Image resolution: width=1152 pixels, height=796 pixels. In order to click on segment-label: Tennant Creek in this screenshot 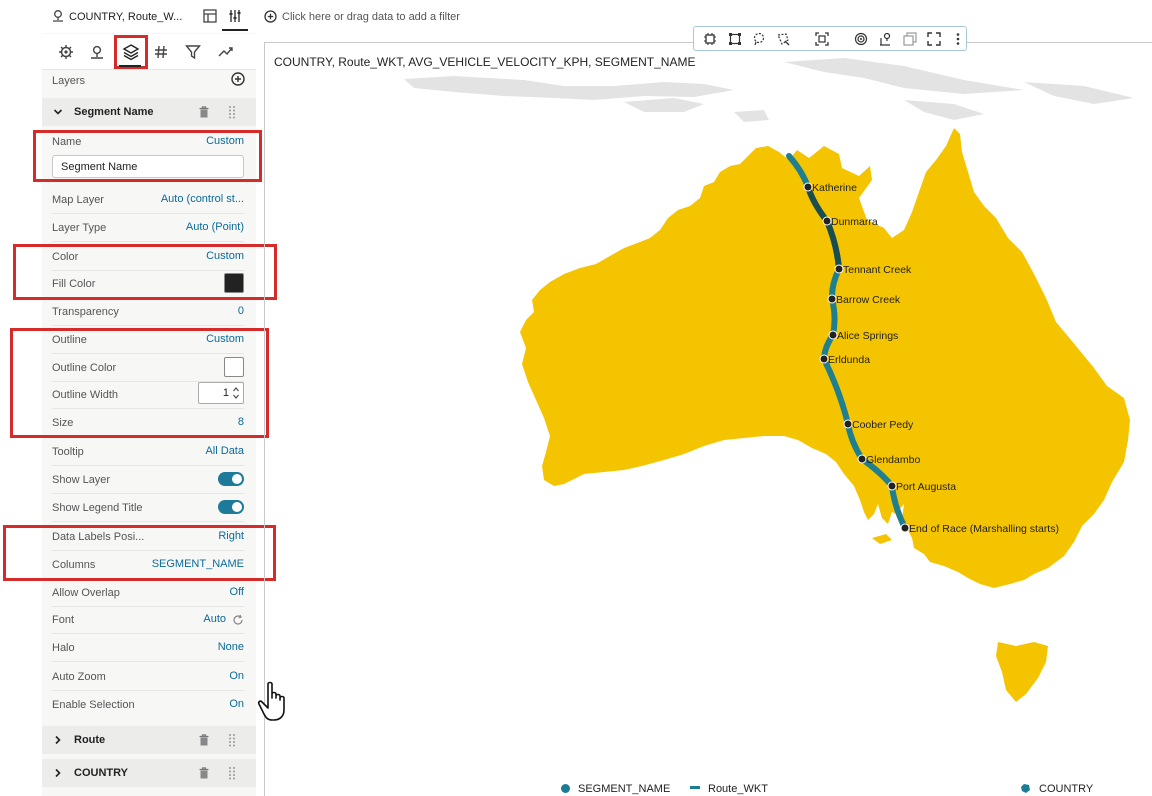, I will do `click(877, 270)`.